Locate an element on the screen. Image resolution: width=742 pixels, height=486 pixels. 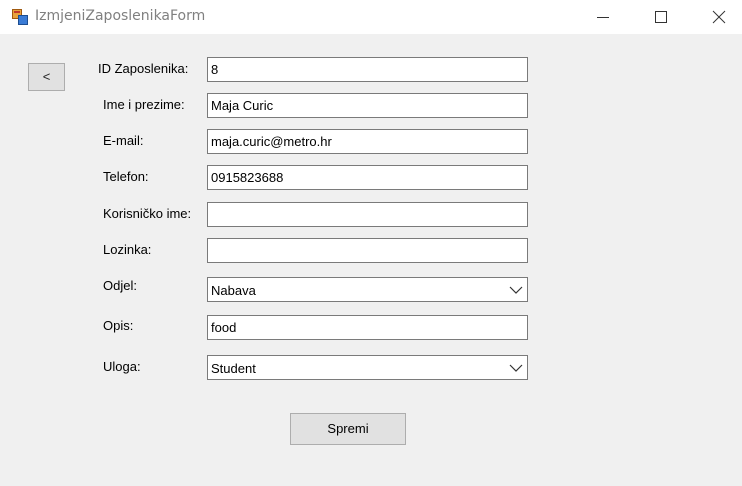
department-label: Odjel: is located at coordinates (120, 285).